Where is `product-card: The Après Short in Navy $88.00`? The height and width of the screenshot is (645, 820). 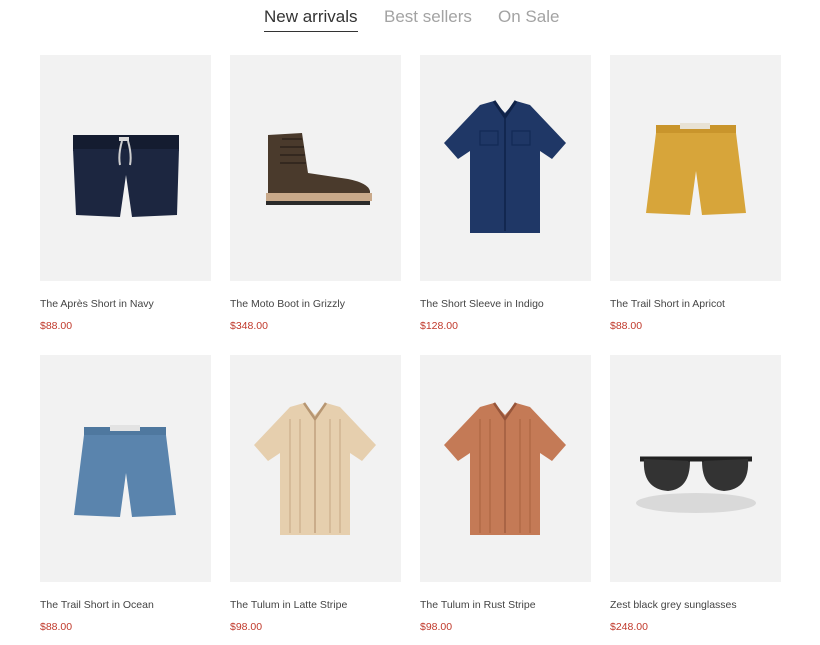 product-card: The Après Short in Navy $88.00 is located at coordinates (125, 193).